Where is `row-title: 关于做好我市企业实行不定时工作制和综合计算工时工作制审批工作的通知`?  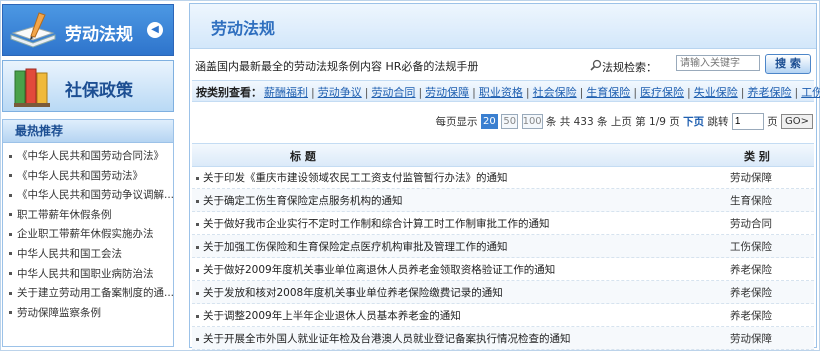 row-title: 关于做好我市企业实行不定时工作制和综合计算工时工作制审批工作的通知 is located at coordinates (373, 223).